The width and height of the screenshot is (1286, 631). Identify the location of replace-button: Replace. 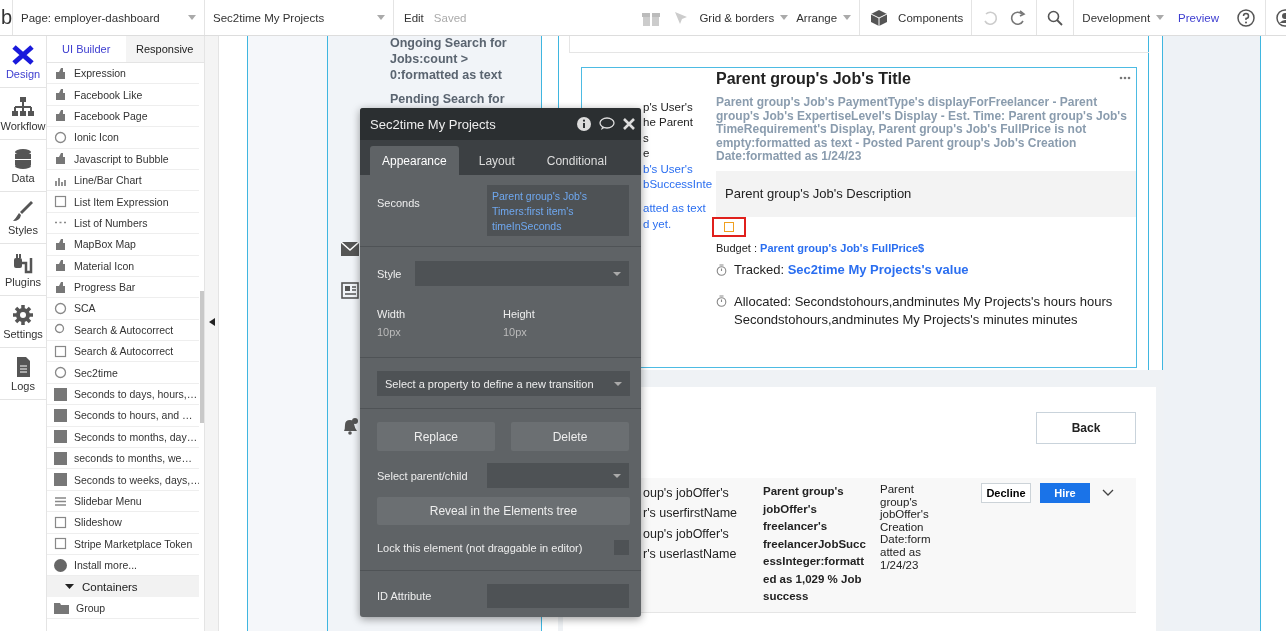
(436, 436).